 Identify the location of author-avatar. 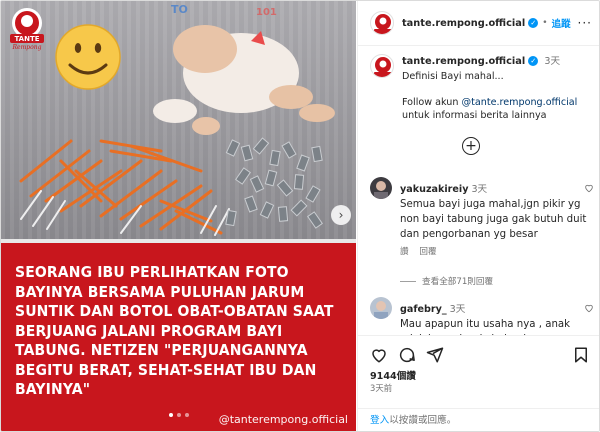
(382, 23).